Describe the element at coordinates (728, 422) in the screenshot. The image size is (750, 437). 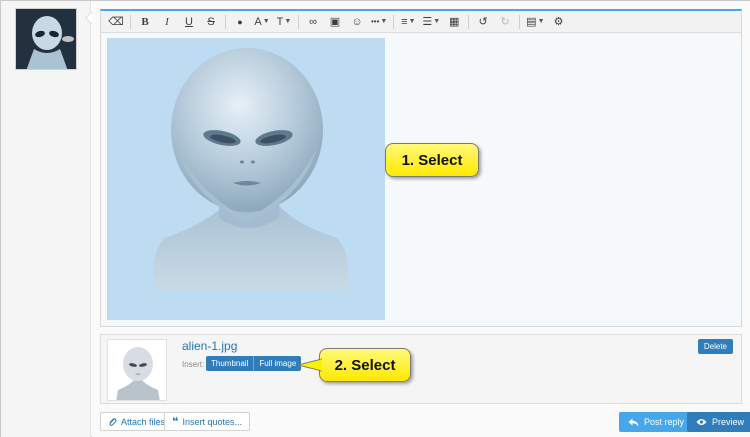
I see `preview-label: Preview` at that location.